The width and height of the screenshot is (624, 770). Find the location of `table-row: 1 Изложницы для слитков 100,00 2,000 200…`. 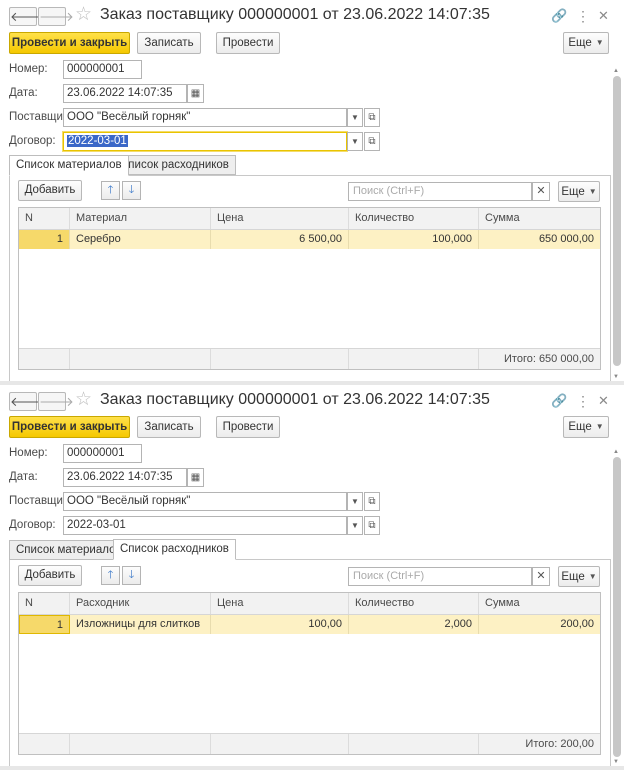

table-row: 1 Изложницы для слитков 100,00 2,000 200… is located at coordinates (309, 624).